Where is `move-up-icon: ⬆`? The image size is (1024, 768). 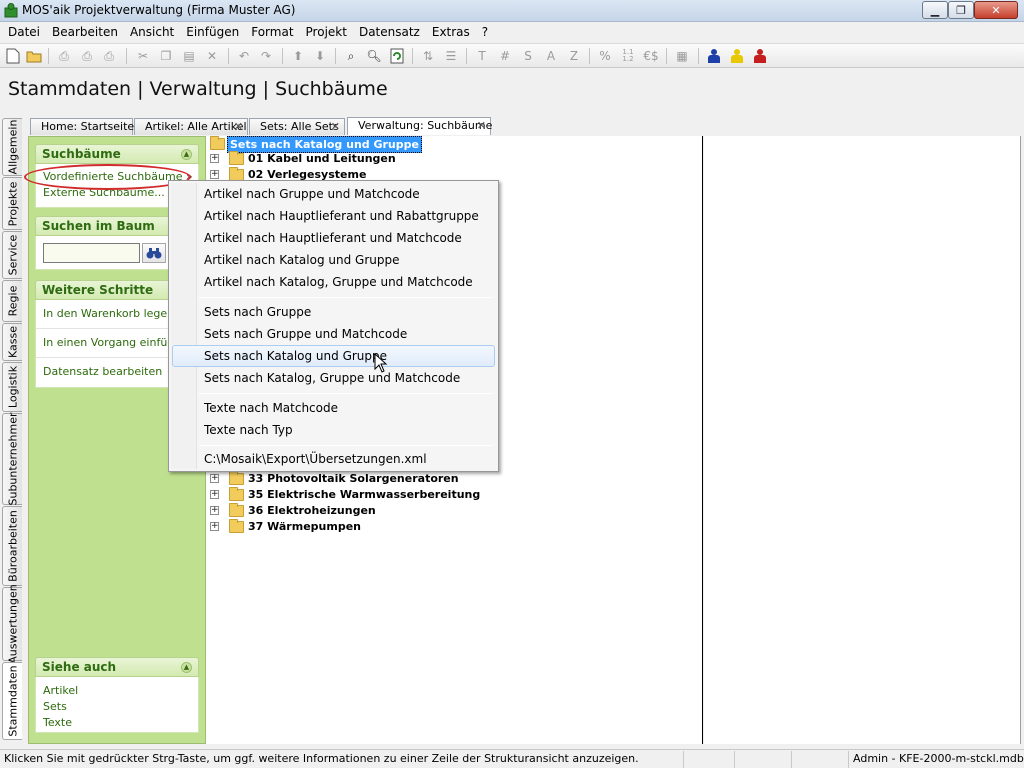
move-up-icon: ⬆ is located at coordinates (298, 56).